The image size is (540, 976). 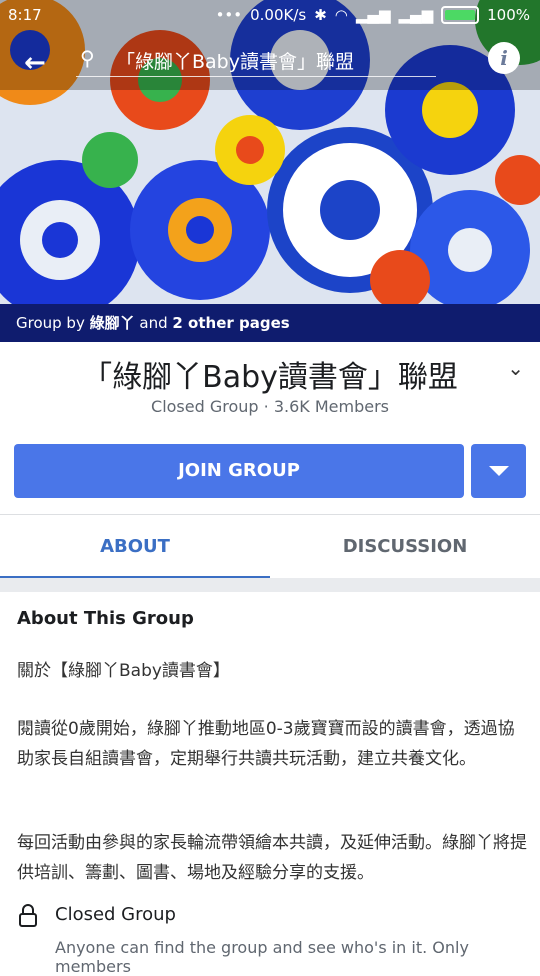 What do you see at coordinates (112, 323) in the screenshot?
I see `group-by-name: 綠腳丫` at bounding box center [112, 323].